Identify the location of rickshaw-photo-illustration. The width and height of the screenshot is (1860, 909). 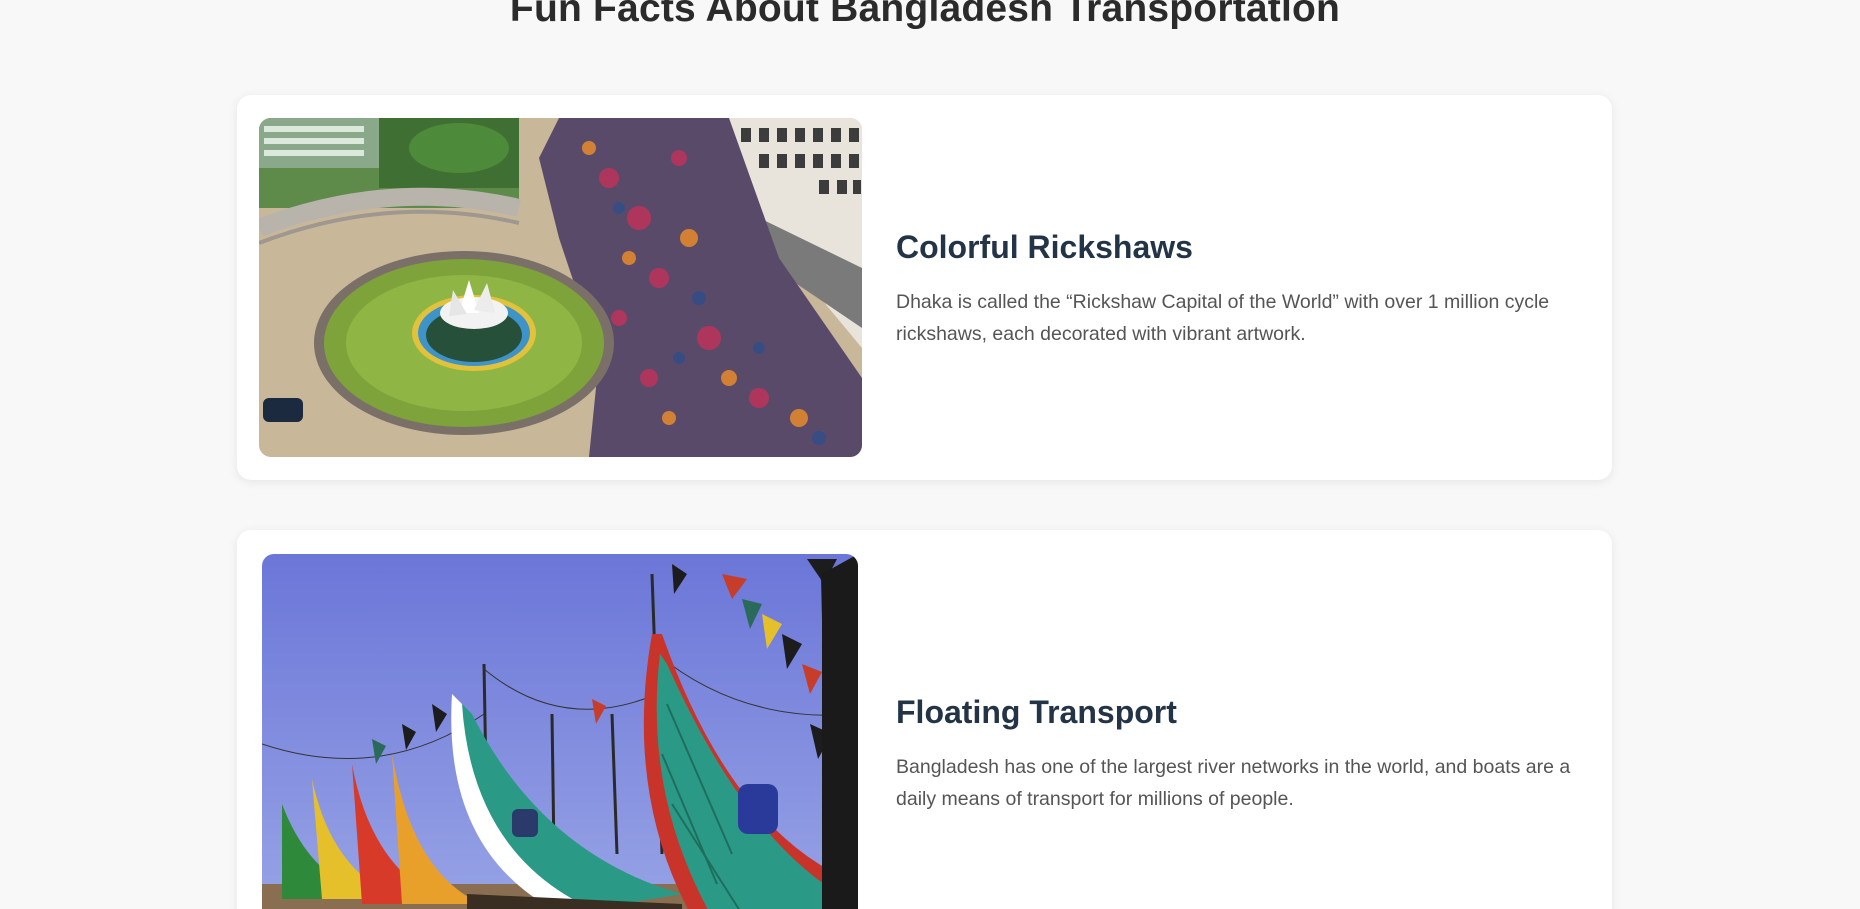
(560, 287).